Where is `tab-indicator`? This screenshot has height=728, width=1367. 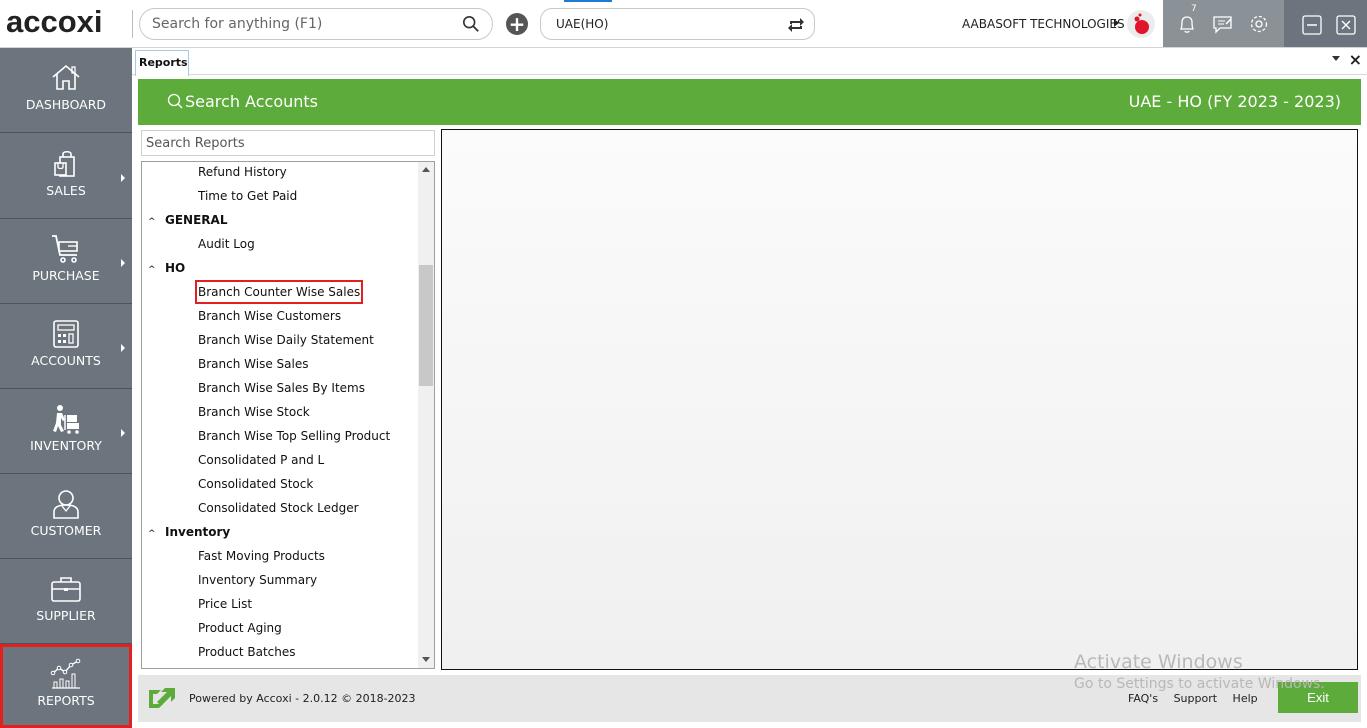 tab-indicator is located at coordinates (588, 1).